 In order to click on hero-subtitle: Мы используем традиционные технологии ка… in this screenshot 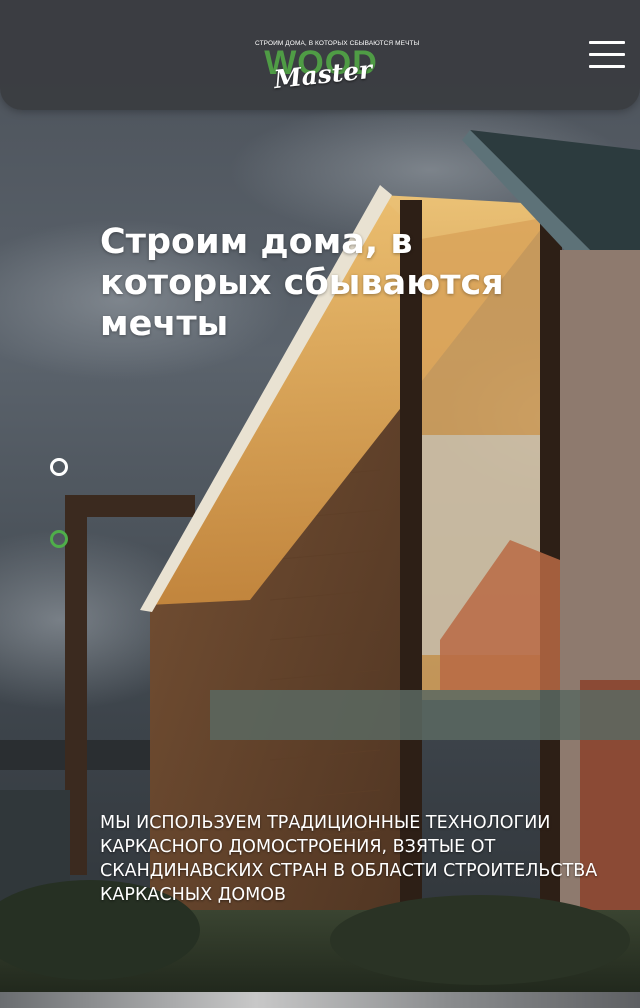, I will do `click(349, 859)`.